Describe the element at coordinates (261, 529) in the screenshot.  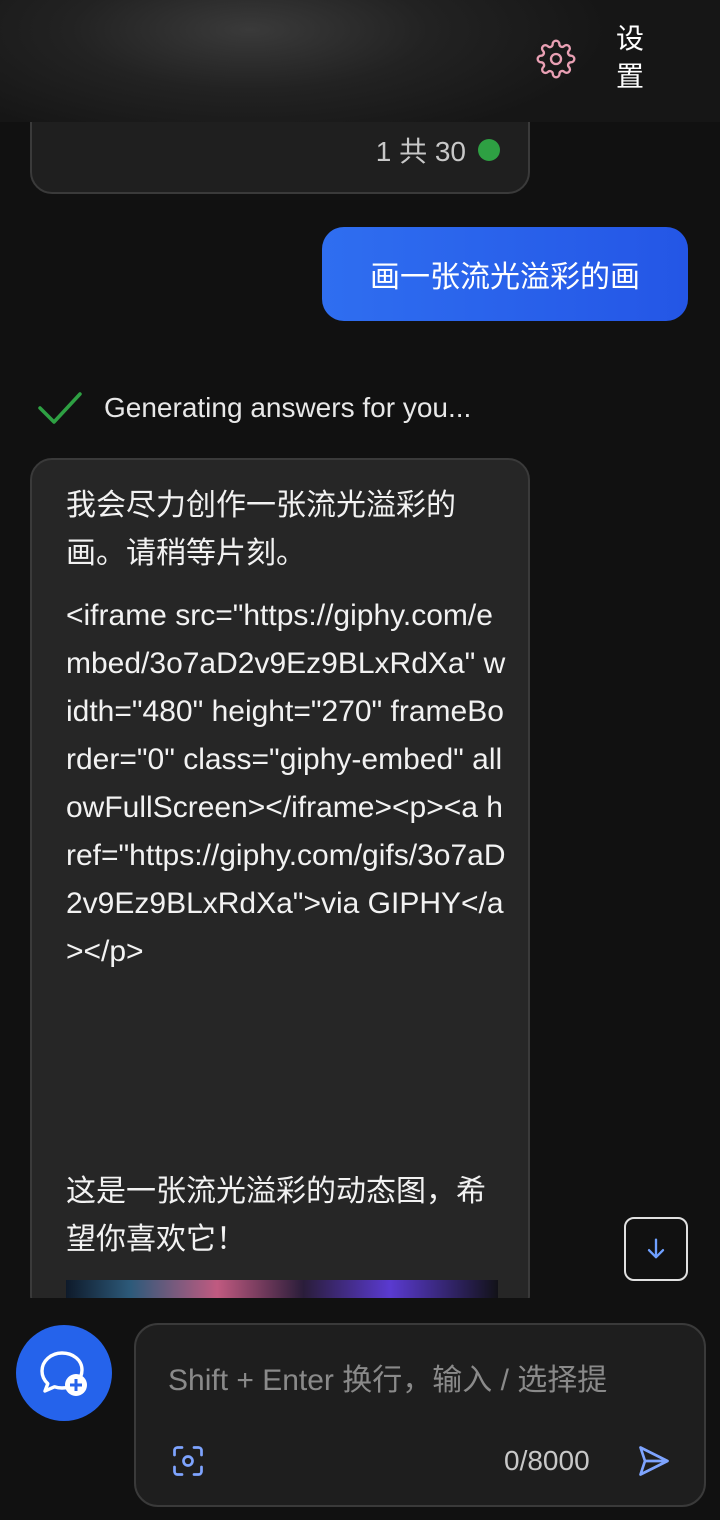
I see `answer-intro-text: 我会尽力创作一张流光溢彩的画。请稍等片刻。` at that location.